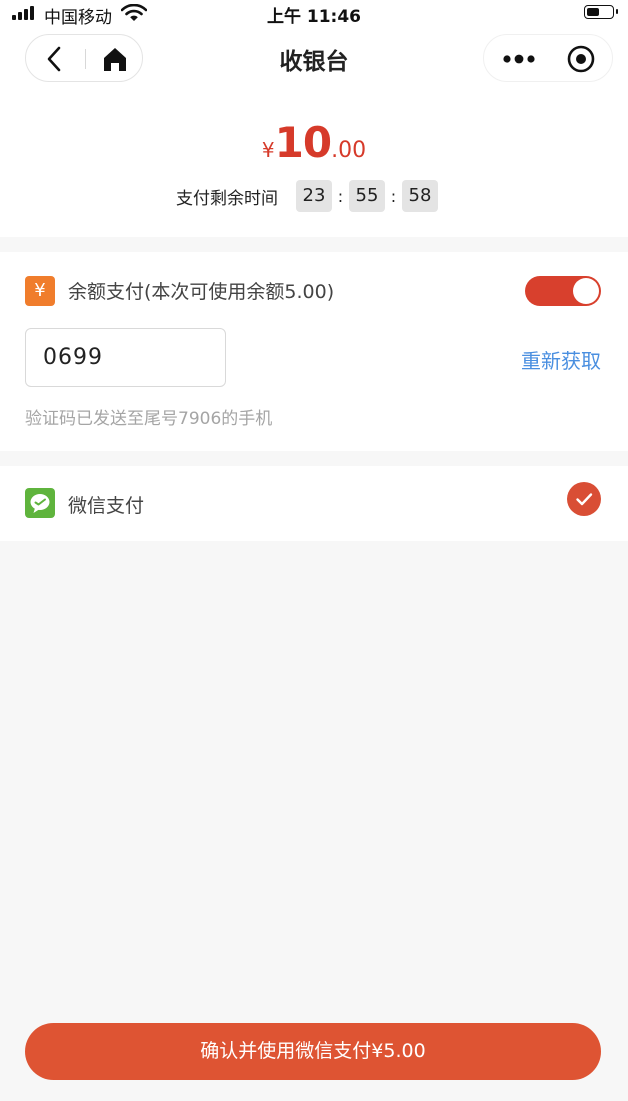 The image size is (628, 1101). I want to click on payment-amount: ¥10.00, so click(314, 142).